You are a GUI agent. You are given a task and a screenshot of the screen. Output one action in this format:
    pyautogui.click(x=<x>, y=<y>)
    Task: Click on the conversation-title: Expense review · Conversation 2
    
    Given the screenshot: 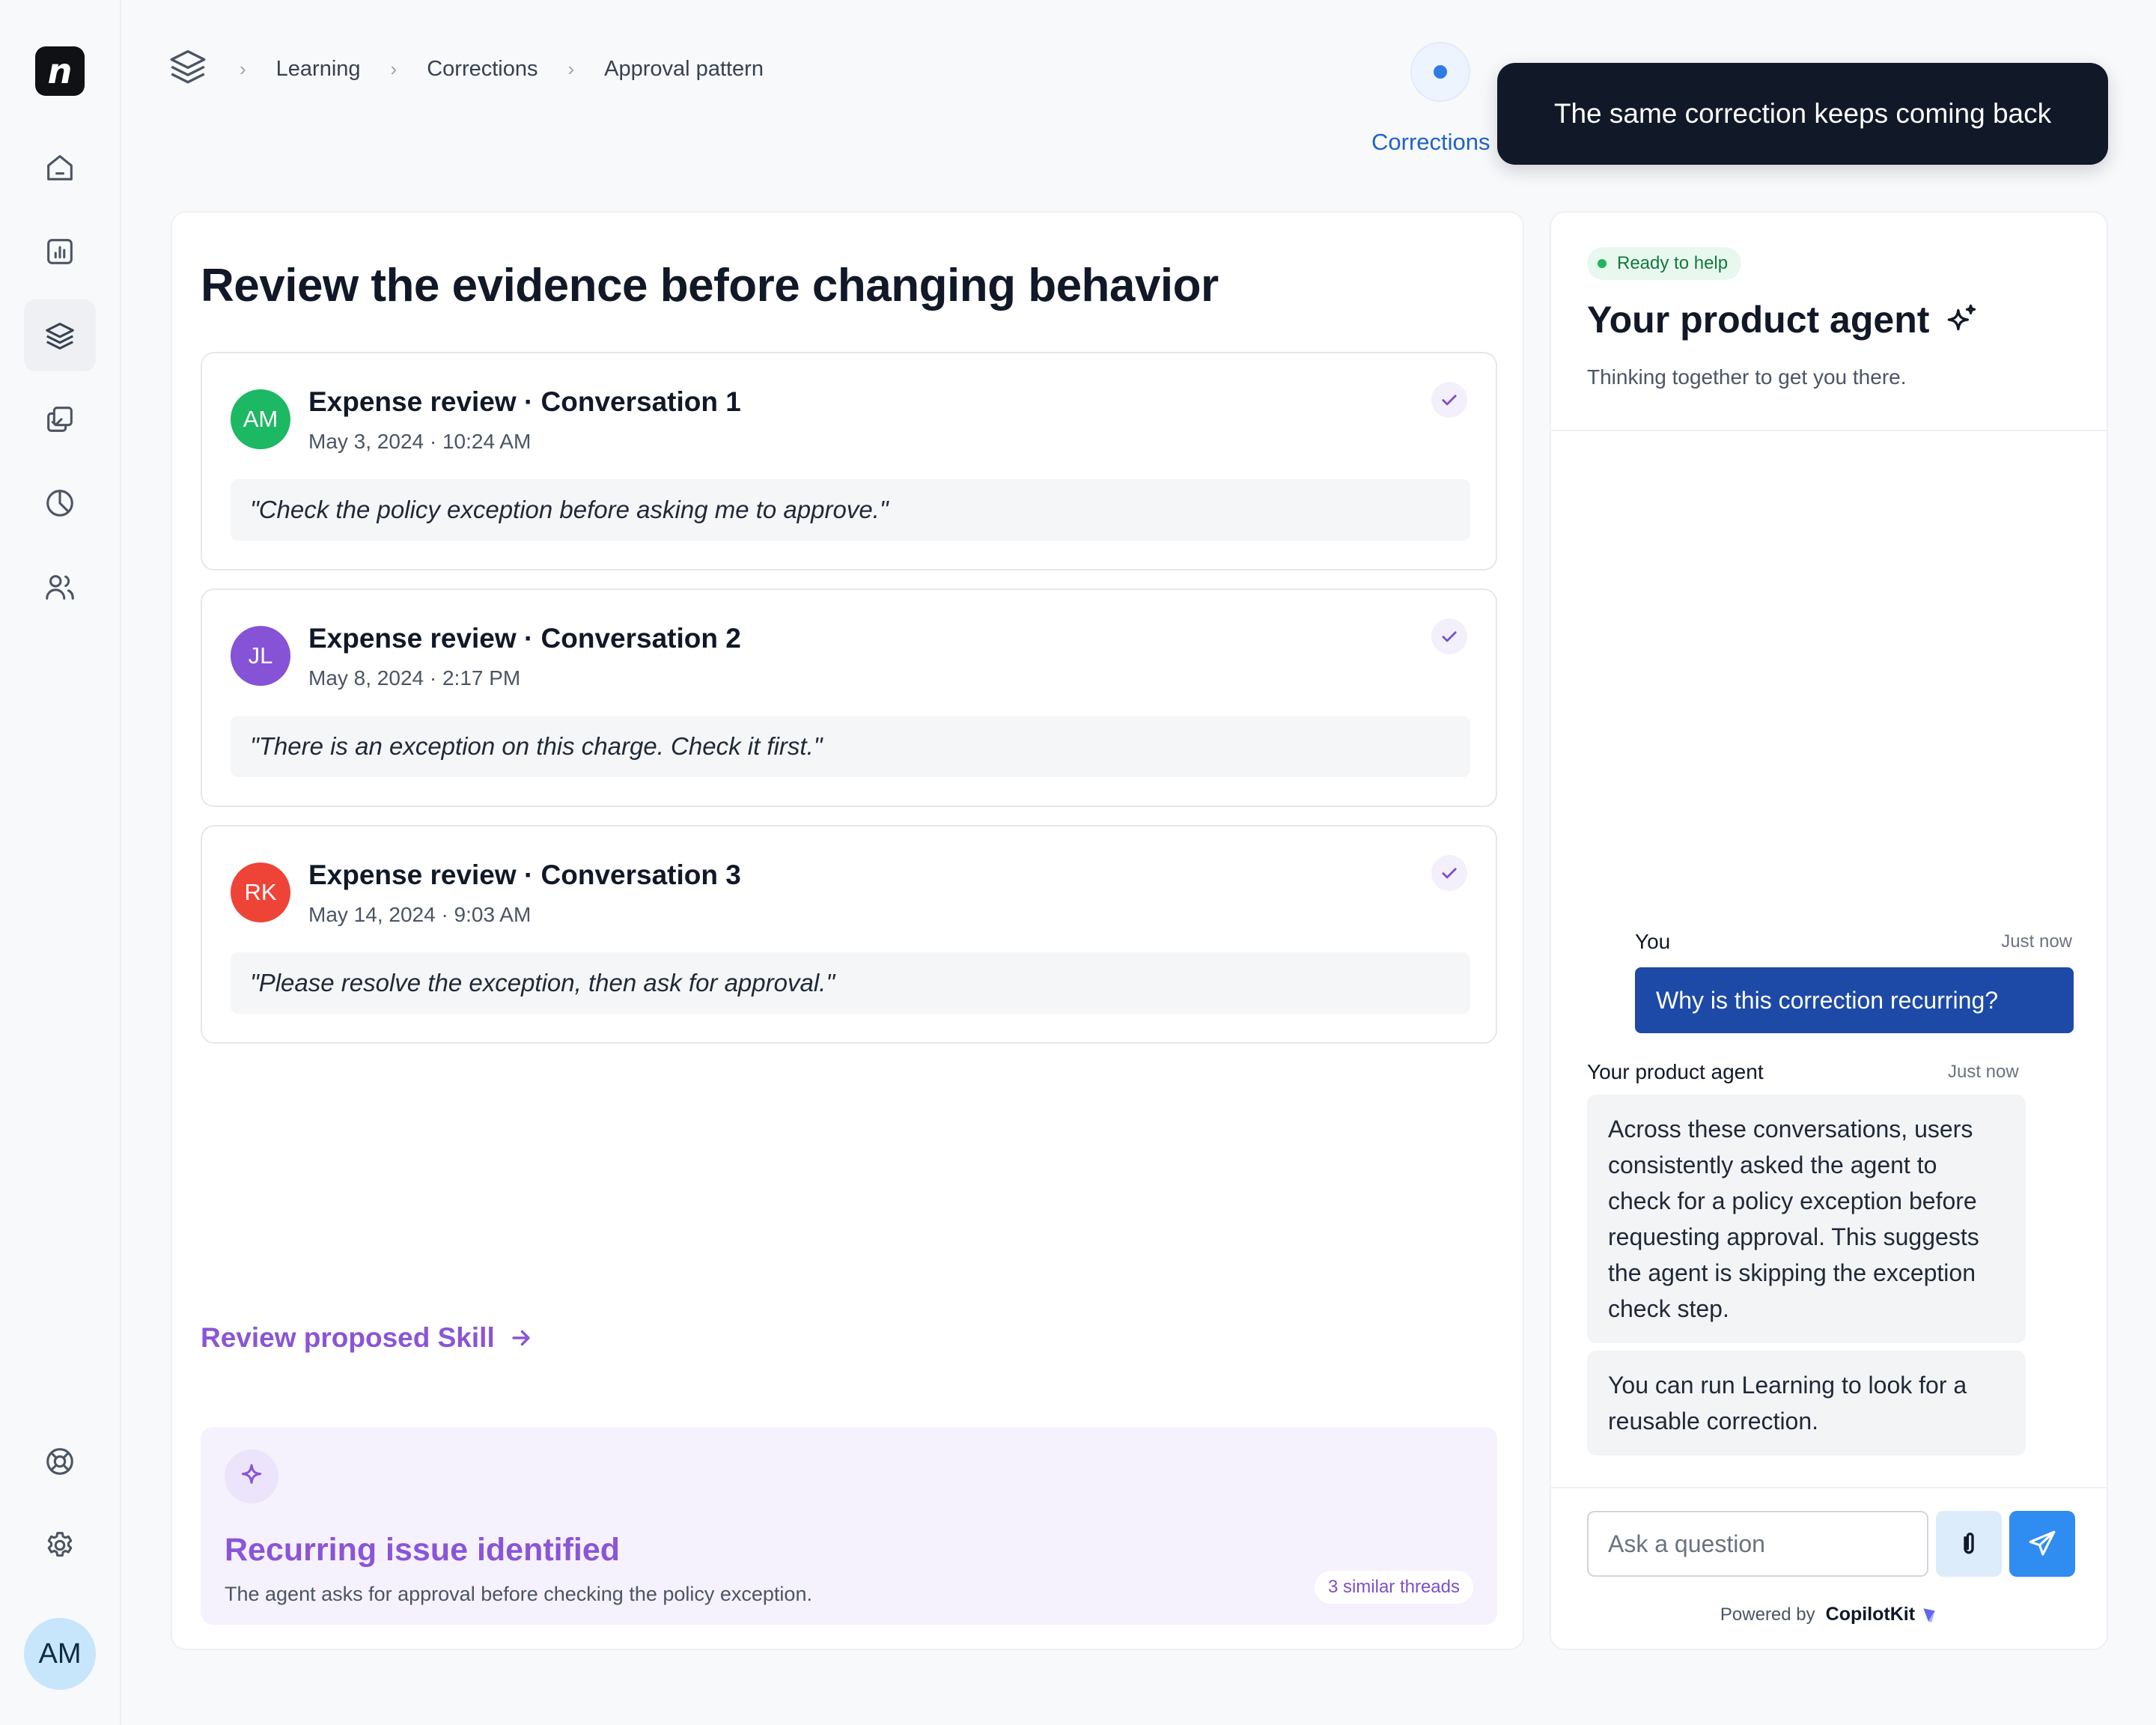 What is the action you would take?
    pyautogui.click(x=524, y=638)
    